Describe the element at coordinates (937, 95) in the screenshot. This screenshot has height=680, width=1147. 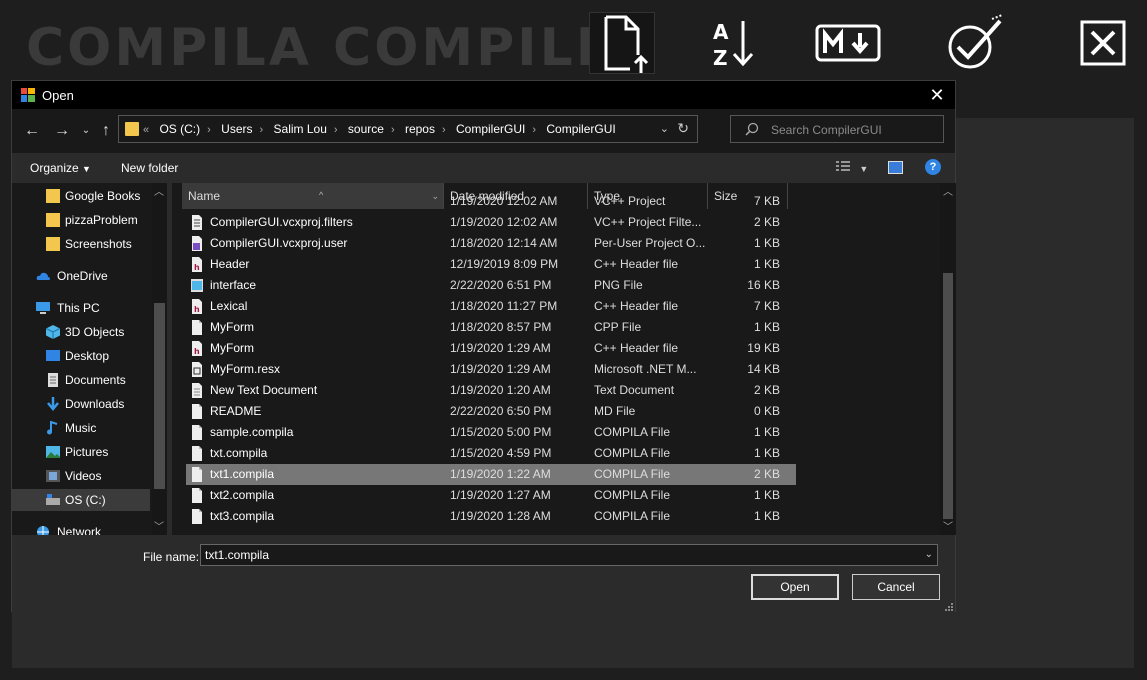
I see `dialog-close-button: ✕` at that location.